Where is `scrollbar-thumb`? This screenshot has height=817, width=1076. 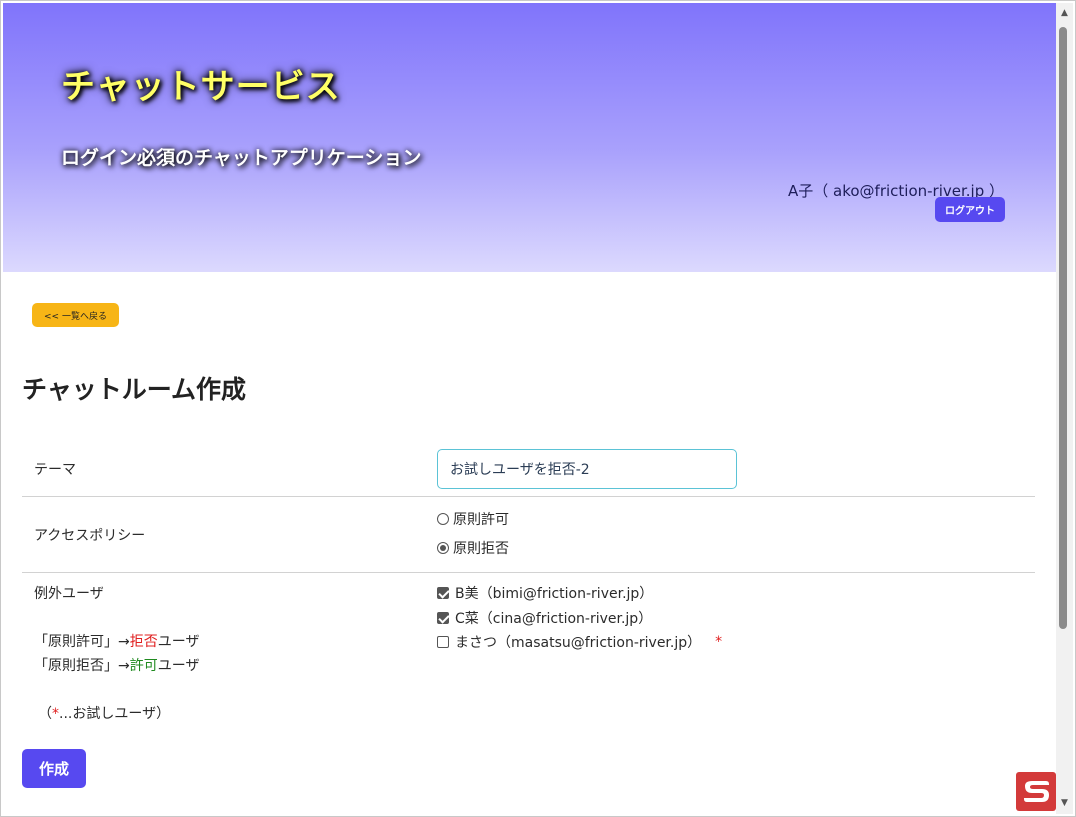
scrollbar-thumb is located at coordinates (1063, 328).